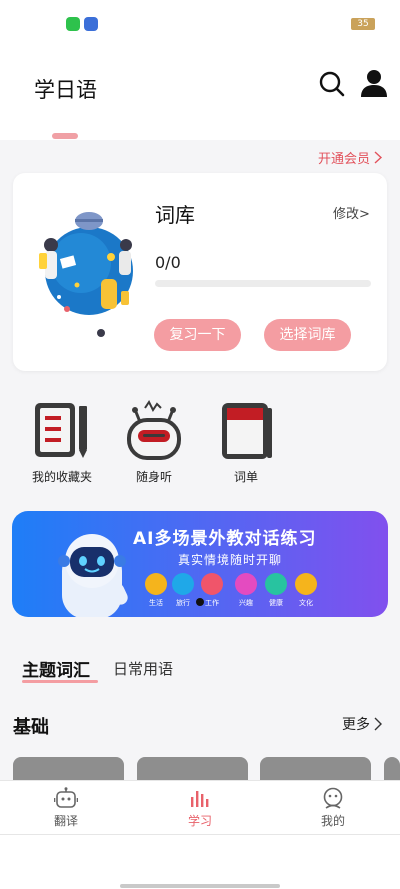 The width and height of the screenshot is (400, 889). Describe the element at coordinates (156, 603) in the screenshot. I see `ai-topic-label: 生活` at that location.